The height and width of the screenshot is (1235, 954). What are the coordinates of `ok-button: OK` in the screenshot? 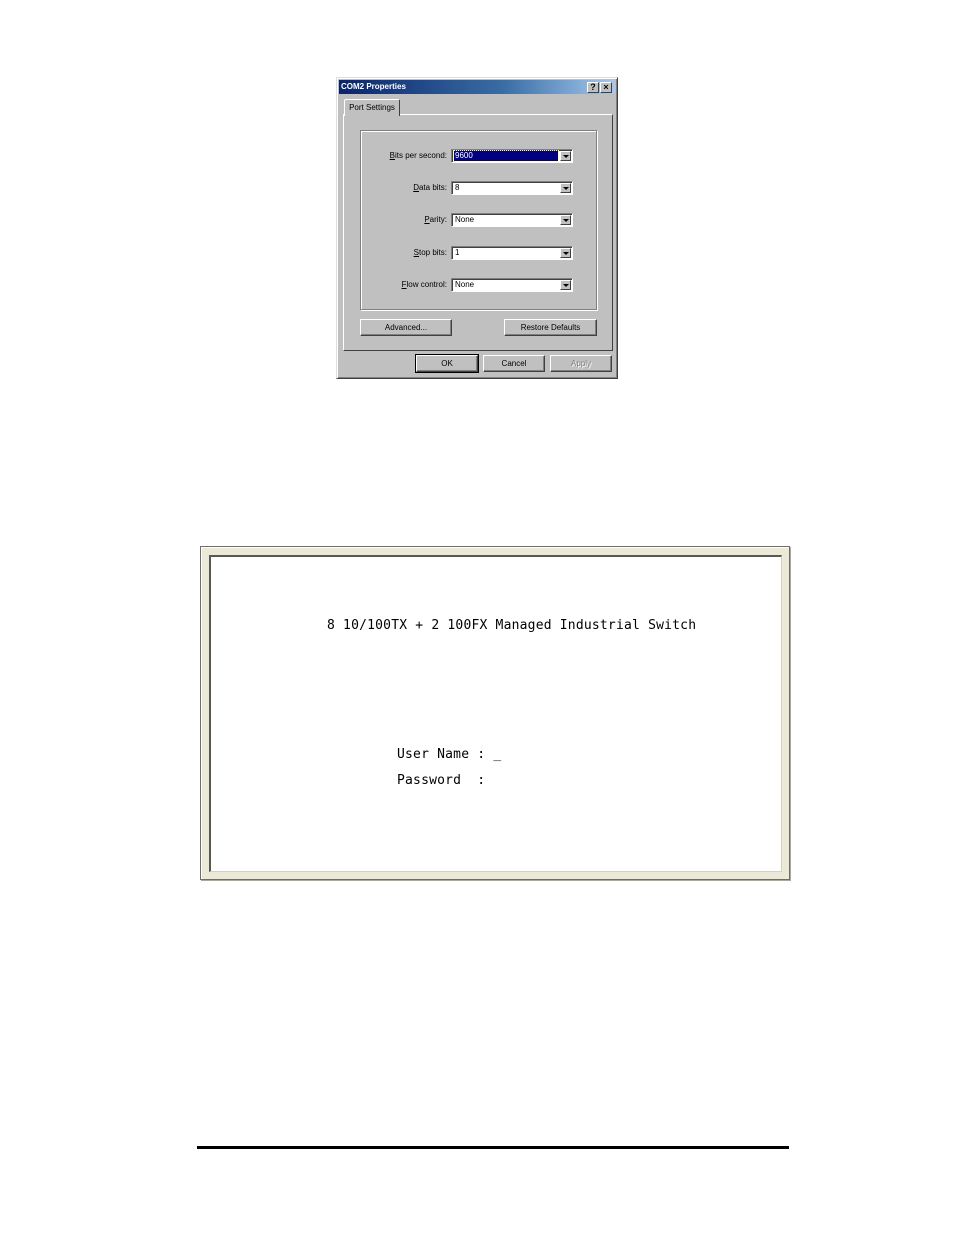 It's located at (447, 363).